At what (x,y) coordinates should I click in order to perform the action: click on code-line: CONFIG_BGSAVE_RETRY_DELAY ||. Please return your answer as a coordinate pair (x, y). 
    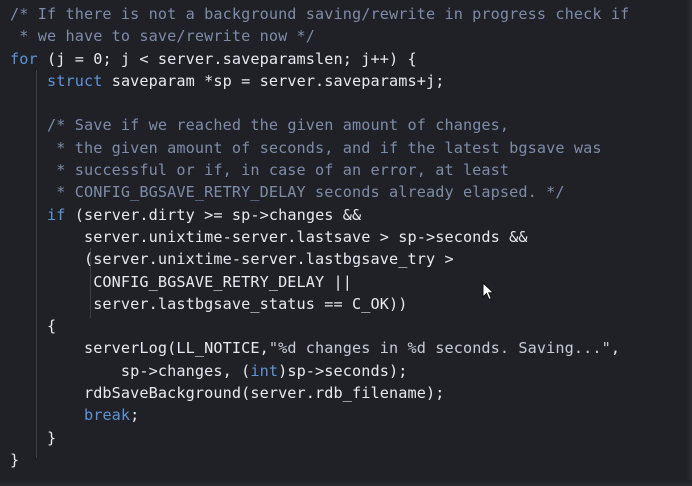
    Looking at the image, I should click on (319, 282).